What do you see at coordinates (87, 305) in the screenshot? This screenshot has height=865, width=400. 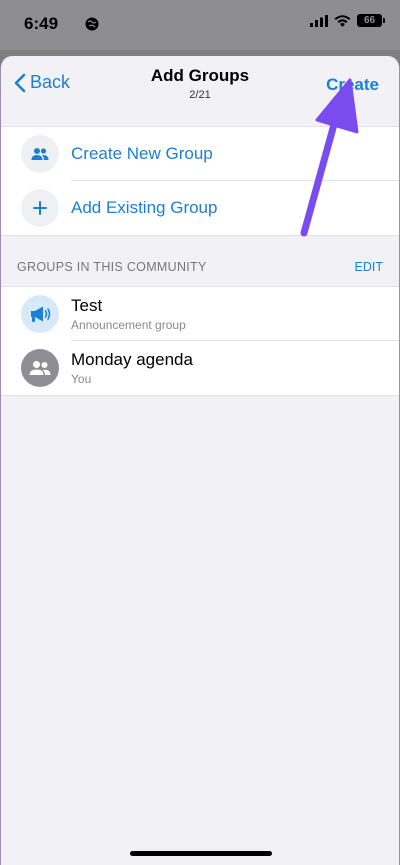 I see `group-name: Test` at bounding box center [87, 305].